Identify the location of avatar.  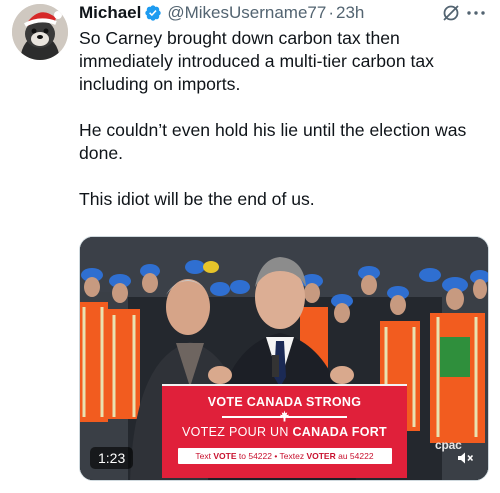
(40, 32).